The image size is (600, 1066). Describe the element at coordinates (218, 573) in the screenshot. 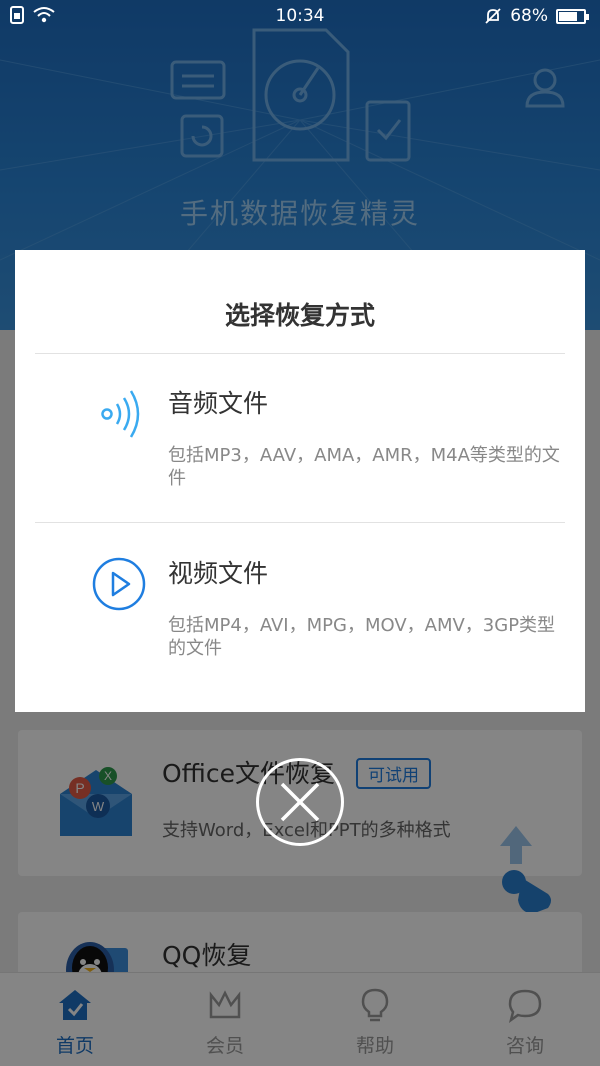

I see `option-video-title: 视频文件` at that location.